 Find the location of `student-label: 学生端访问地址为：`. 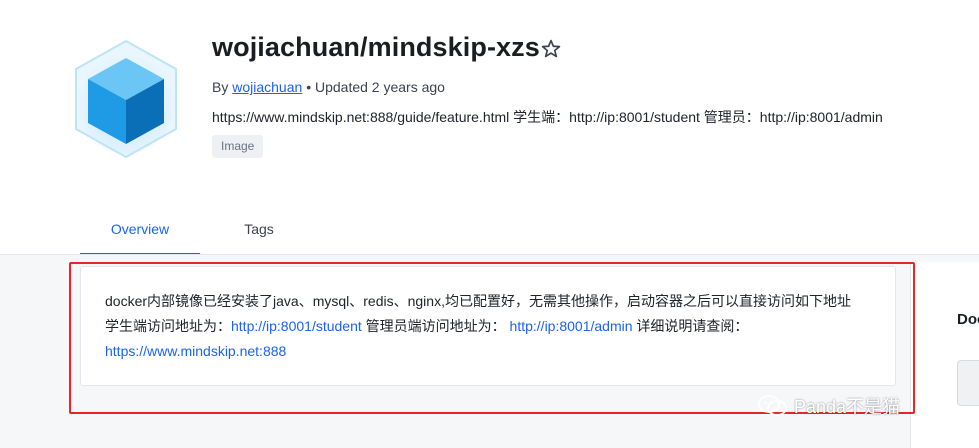

student-label: 学生端访问地址为： is located at coordinates (168, 326).